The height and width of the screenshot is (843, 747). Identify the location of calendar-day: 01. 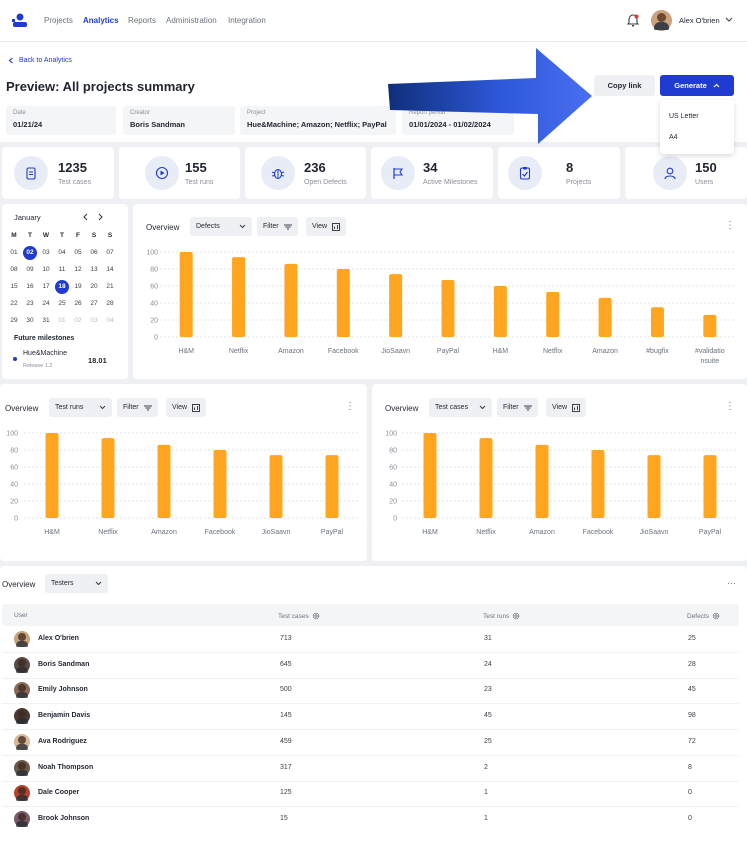
(62, 321).